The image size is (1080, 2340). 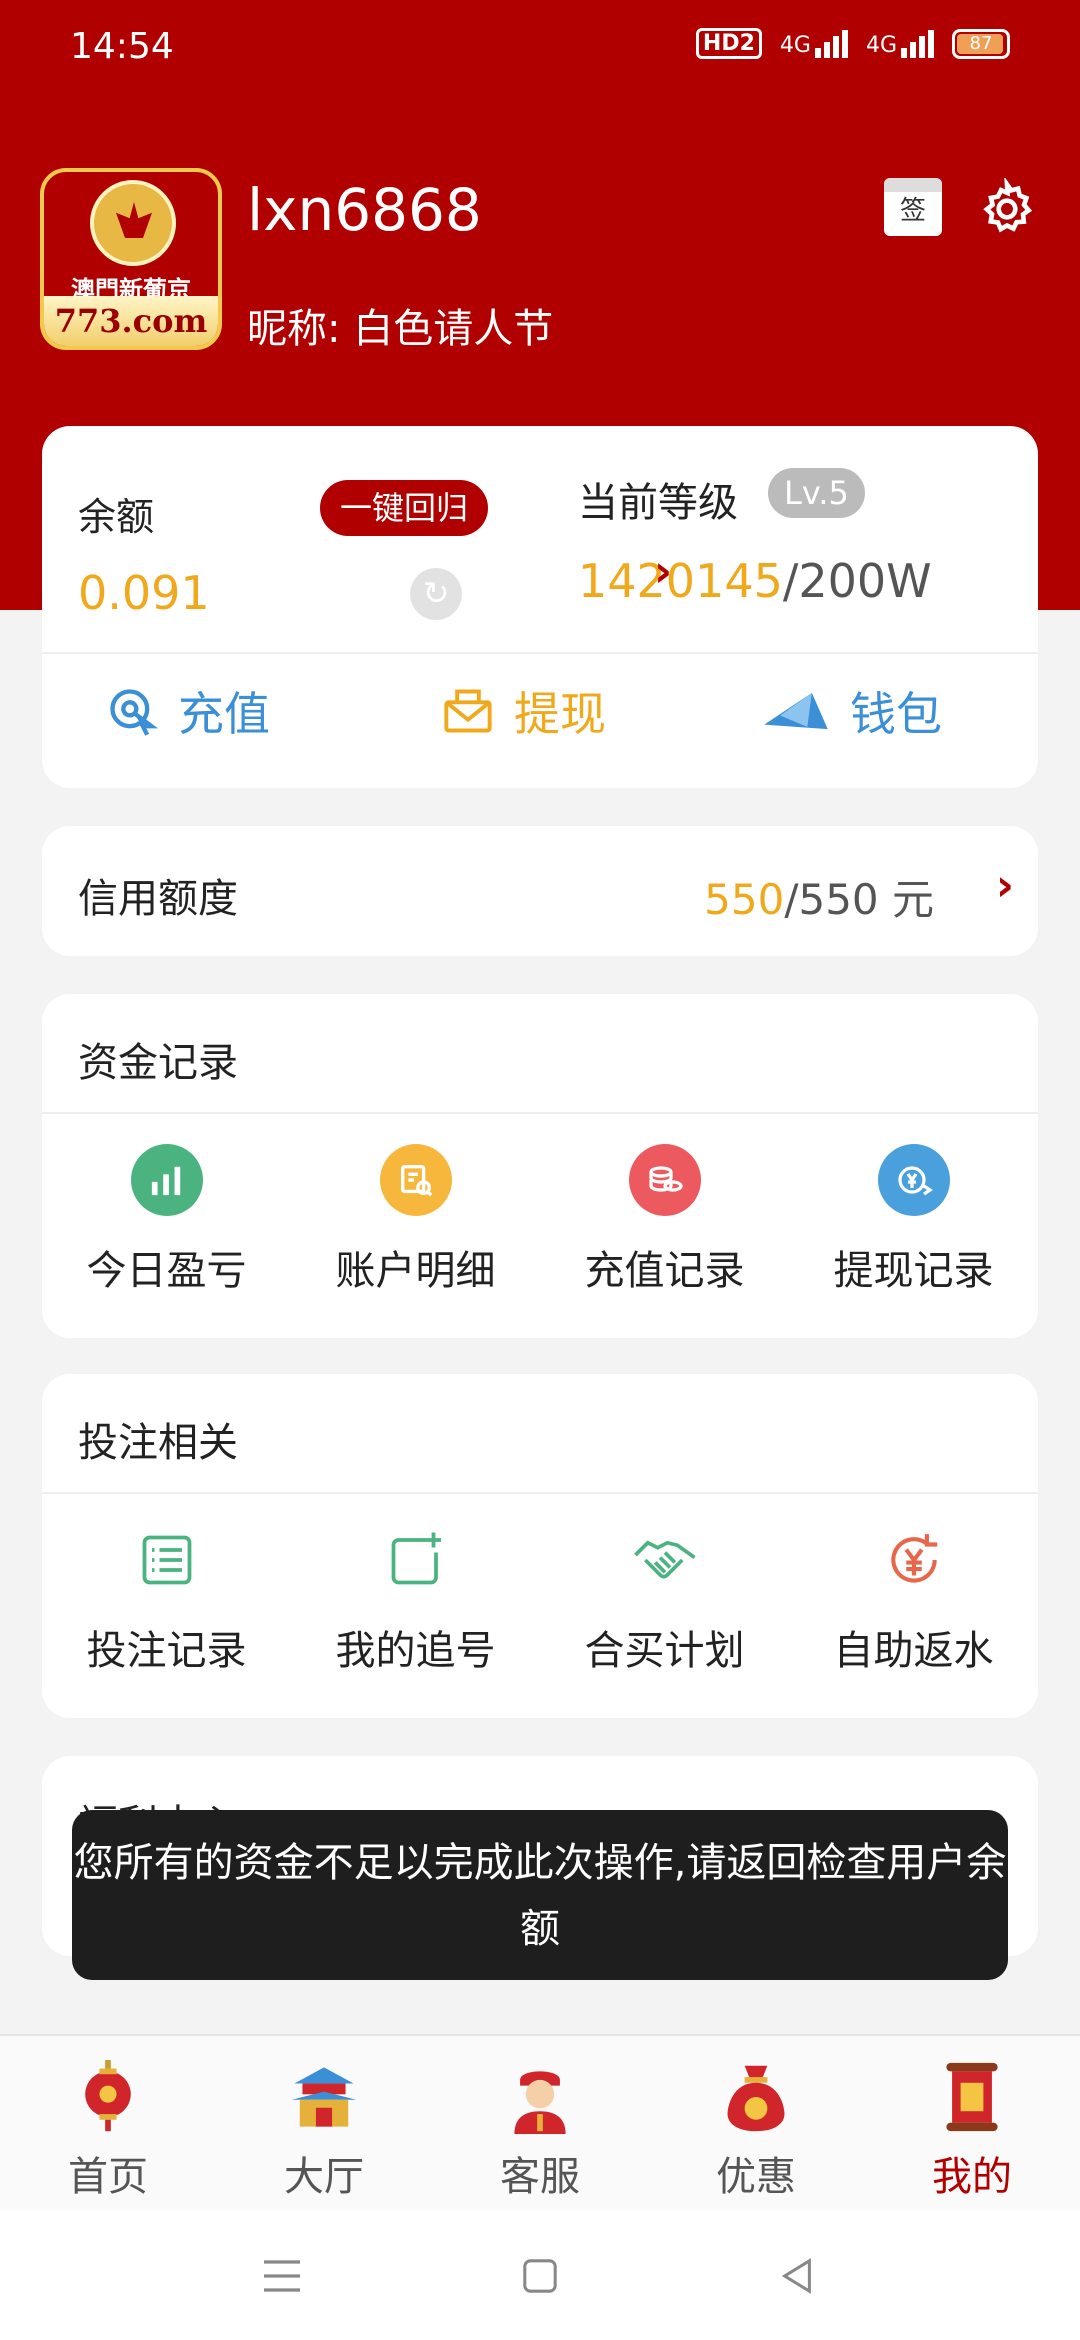 I want to click on withdraw-record-item: 提现记录, so click(x=913, y=1220).